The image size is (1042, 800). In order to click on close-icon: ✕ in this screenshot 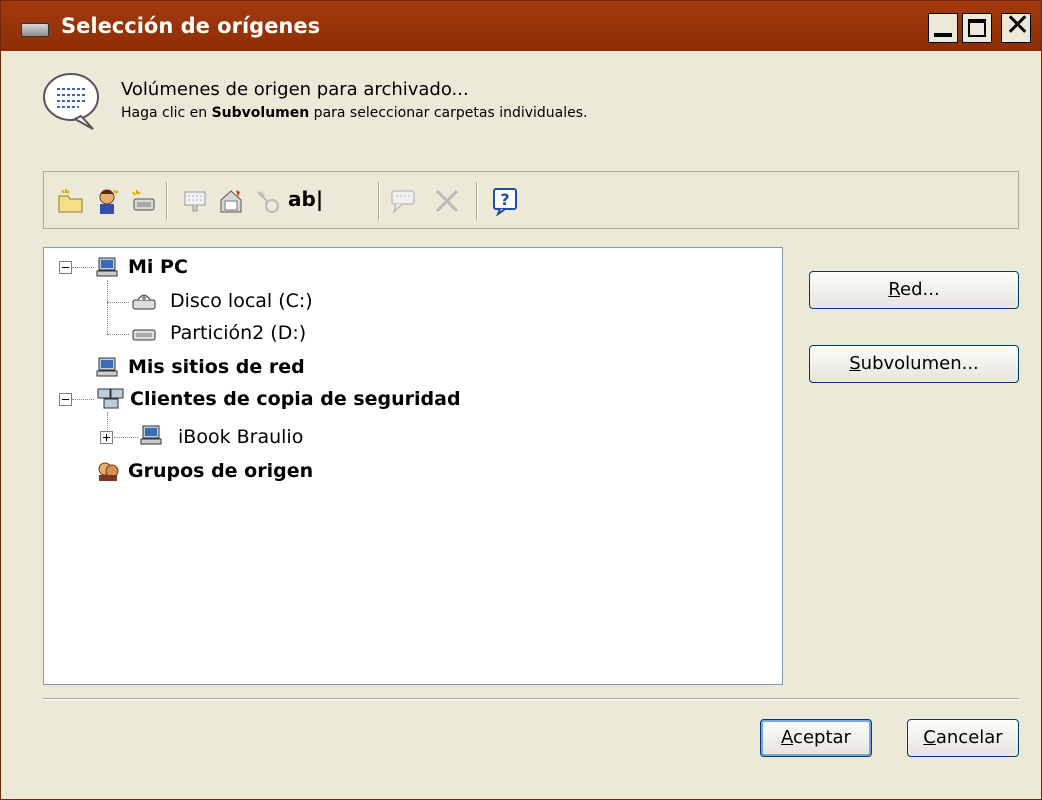, I will do `click(1018, 25)`.